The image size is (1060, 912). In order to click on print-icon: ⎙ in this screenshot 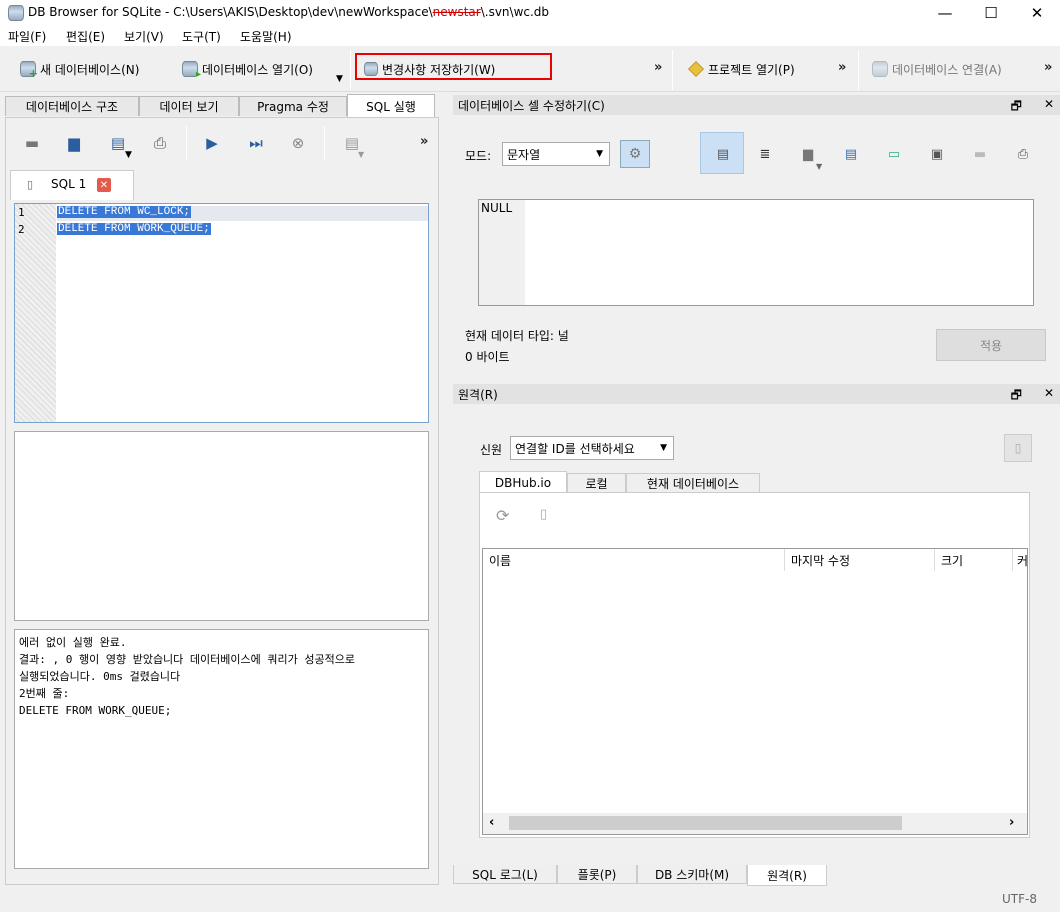, I will do `click(160, 143)`.